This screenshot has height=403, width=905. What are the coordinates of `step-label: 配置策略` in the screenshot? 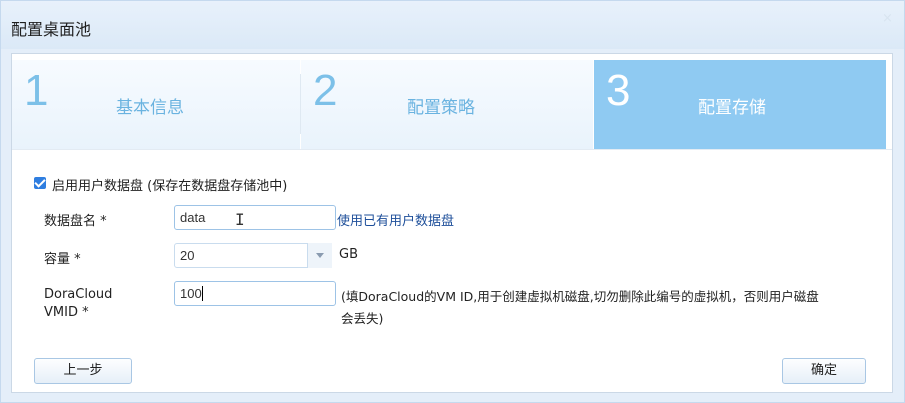 It's located at (441, 108).